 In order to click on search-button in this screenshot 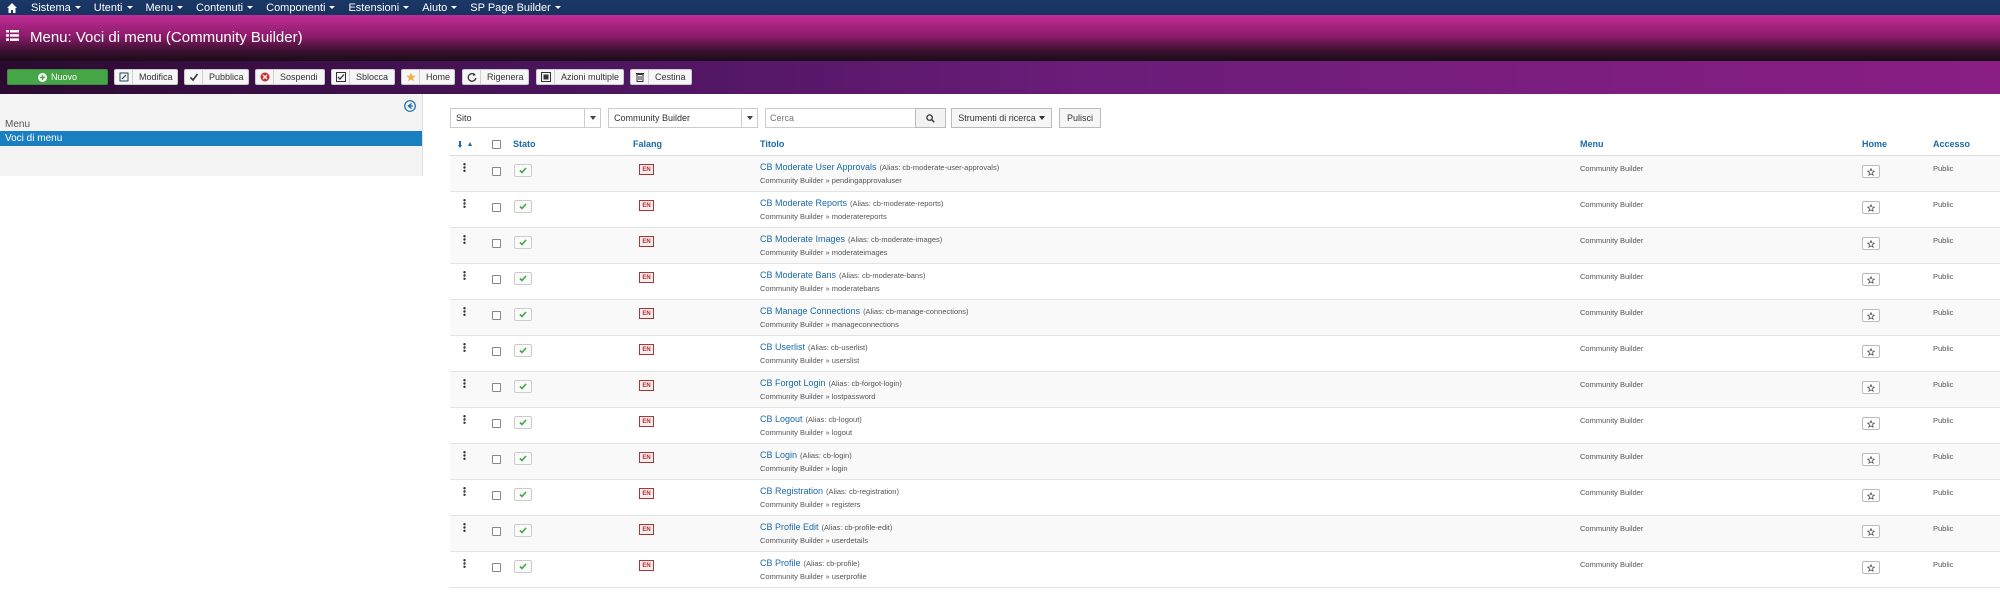, I will do `click(930, 118)`.